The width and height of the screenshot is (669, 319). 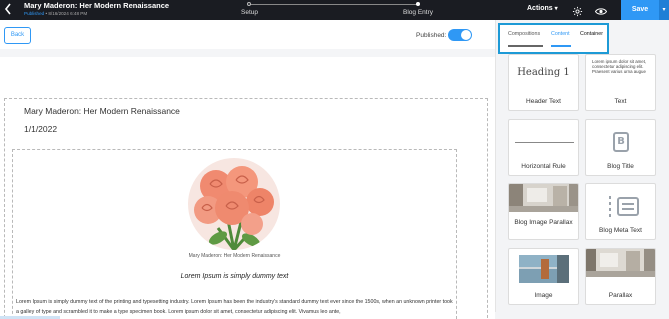 I want to click on actions-menu: Actions ▾, so click(x=542, y=8).